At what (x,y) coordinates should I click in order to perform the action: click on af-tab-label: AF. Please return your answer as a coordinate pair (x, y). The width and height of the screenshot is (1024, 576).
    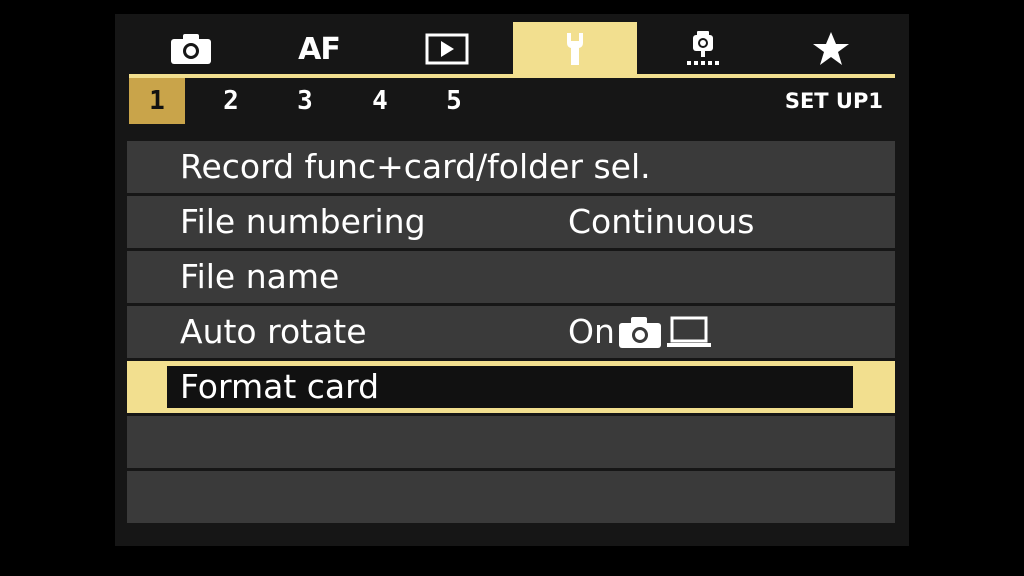
    Looking at the image, I should click on (319, 49).